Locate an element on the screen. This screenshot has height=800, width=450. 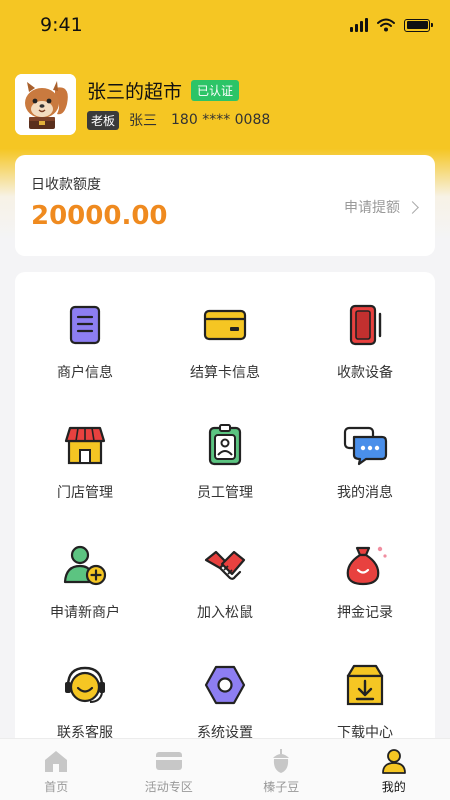
settings-icon is located at coordinates (225, 685).